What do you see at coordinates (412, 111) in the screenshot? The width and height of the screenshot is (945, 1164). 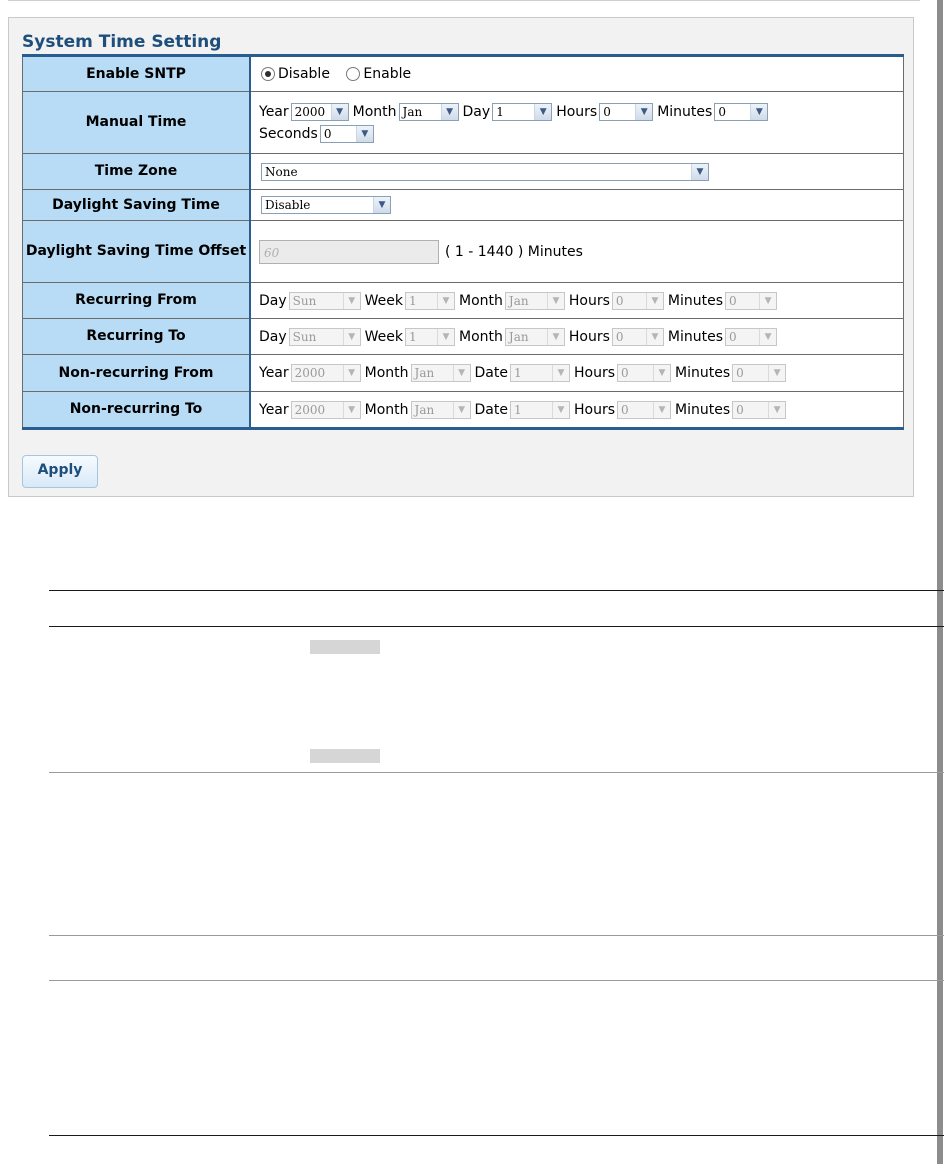 I see `manual-month-value: Jan` at bounding box center [412, 111].